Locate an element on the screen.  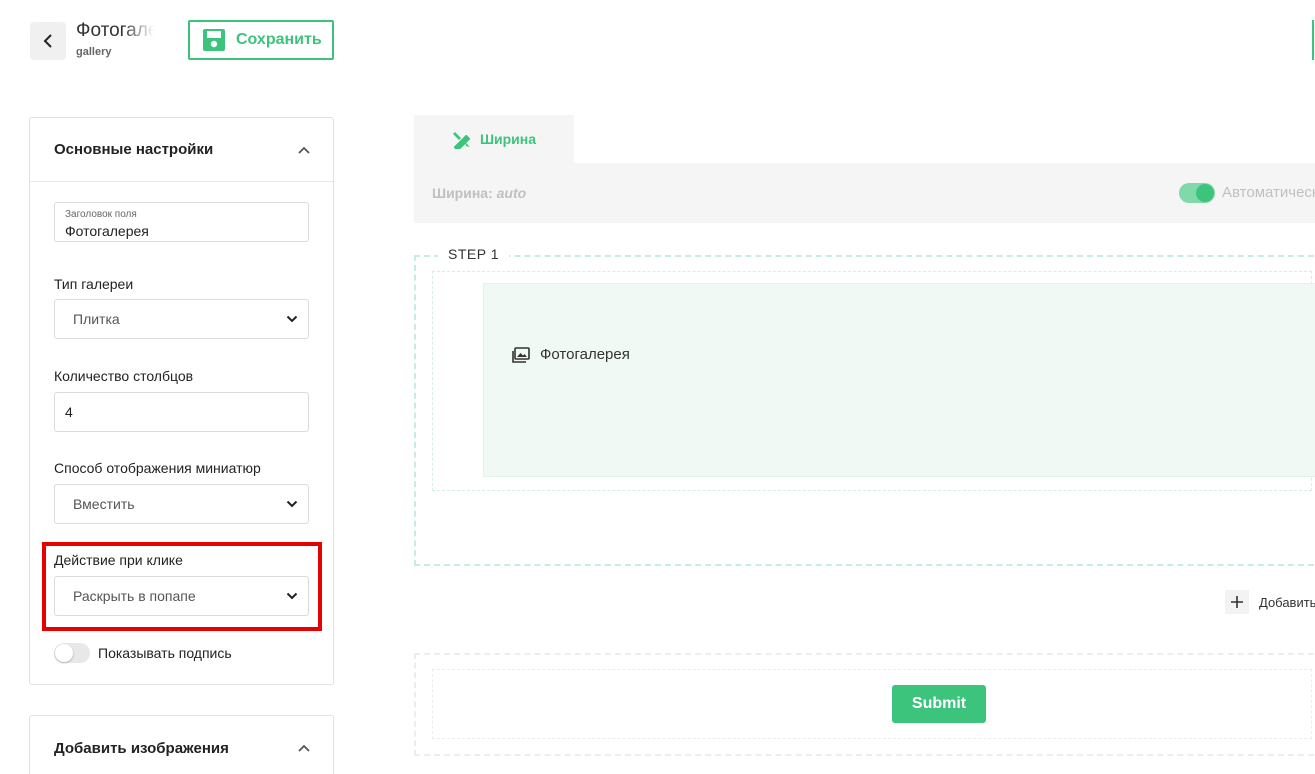
width-value: auto is located at coordinates (511, 193).